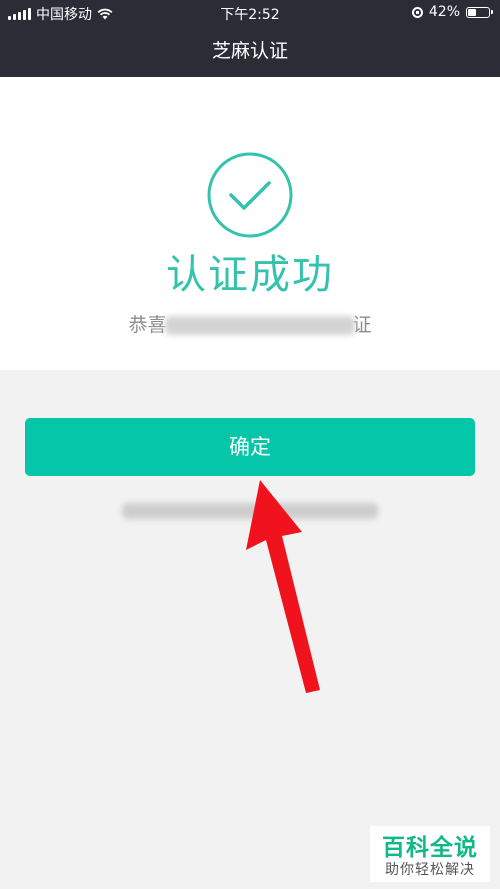  I want to click on watermark-main: 百科全说, so click(430, 848).